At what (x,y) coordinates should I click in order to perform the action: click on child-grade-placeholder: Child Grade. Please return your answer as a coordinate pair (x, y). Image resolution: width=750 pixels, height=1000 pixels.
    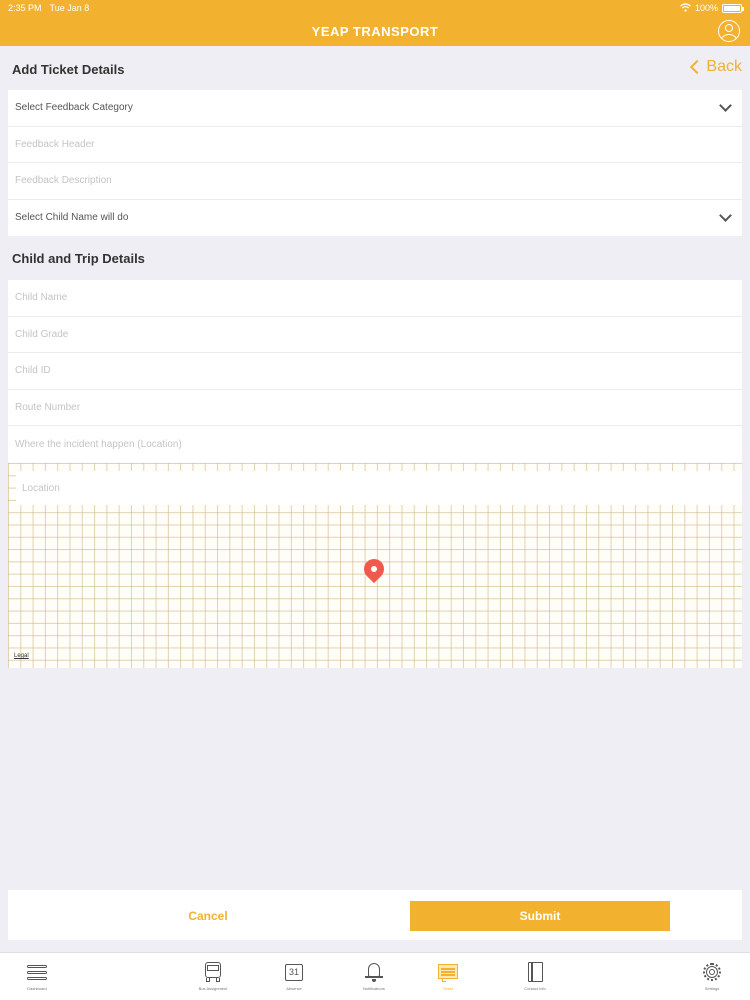
    Looking at the image, I should click on (42, 334).